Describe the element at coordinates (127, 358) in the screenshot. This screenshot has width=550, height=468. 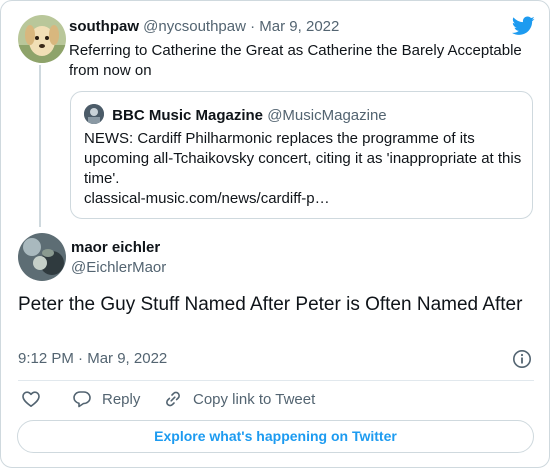
I see `tweet-date: Mar 9, 2022` at that location.